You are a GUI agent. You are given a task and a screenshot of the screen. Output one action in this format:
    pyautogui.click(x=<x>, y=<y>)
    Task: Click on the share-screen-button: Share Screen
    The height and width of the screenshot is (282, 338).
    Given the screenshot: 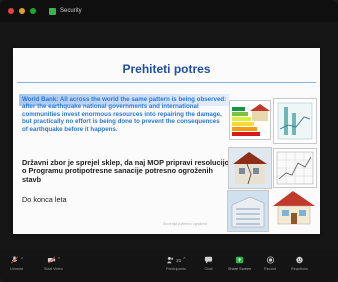 What is the action you would take?
    pyautogui.click(x=239, y=263)
    